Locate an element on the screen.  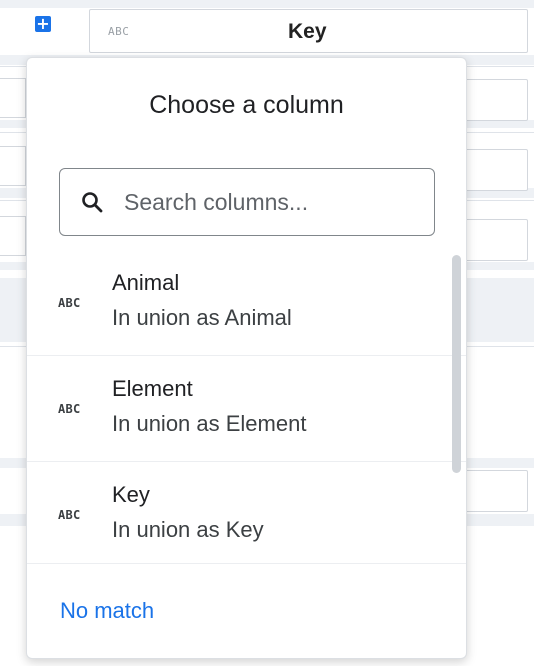
no-match-link: No match is located at coordinates (107, 611).